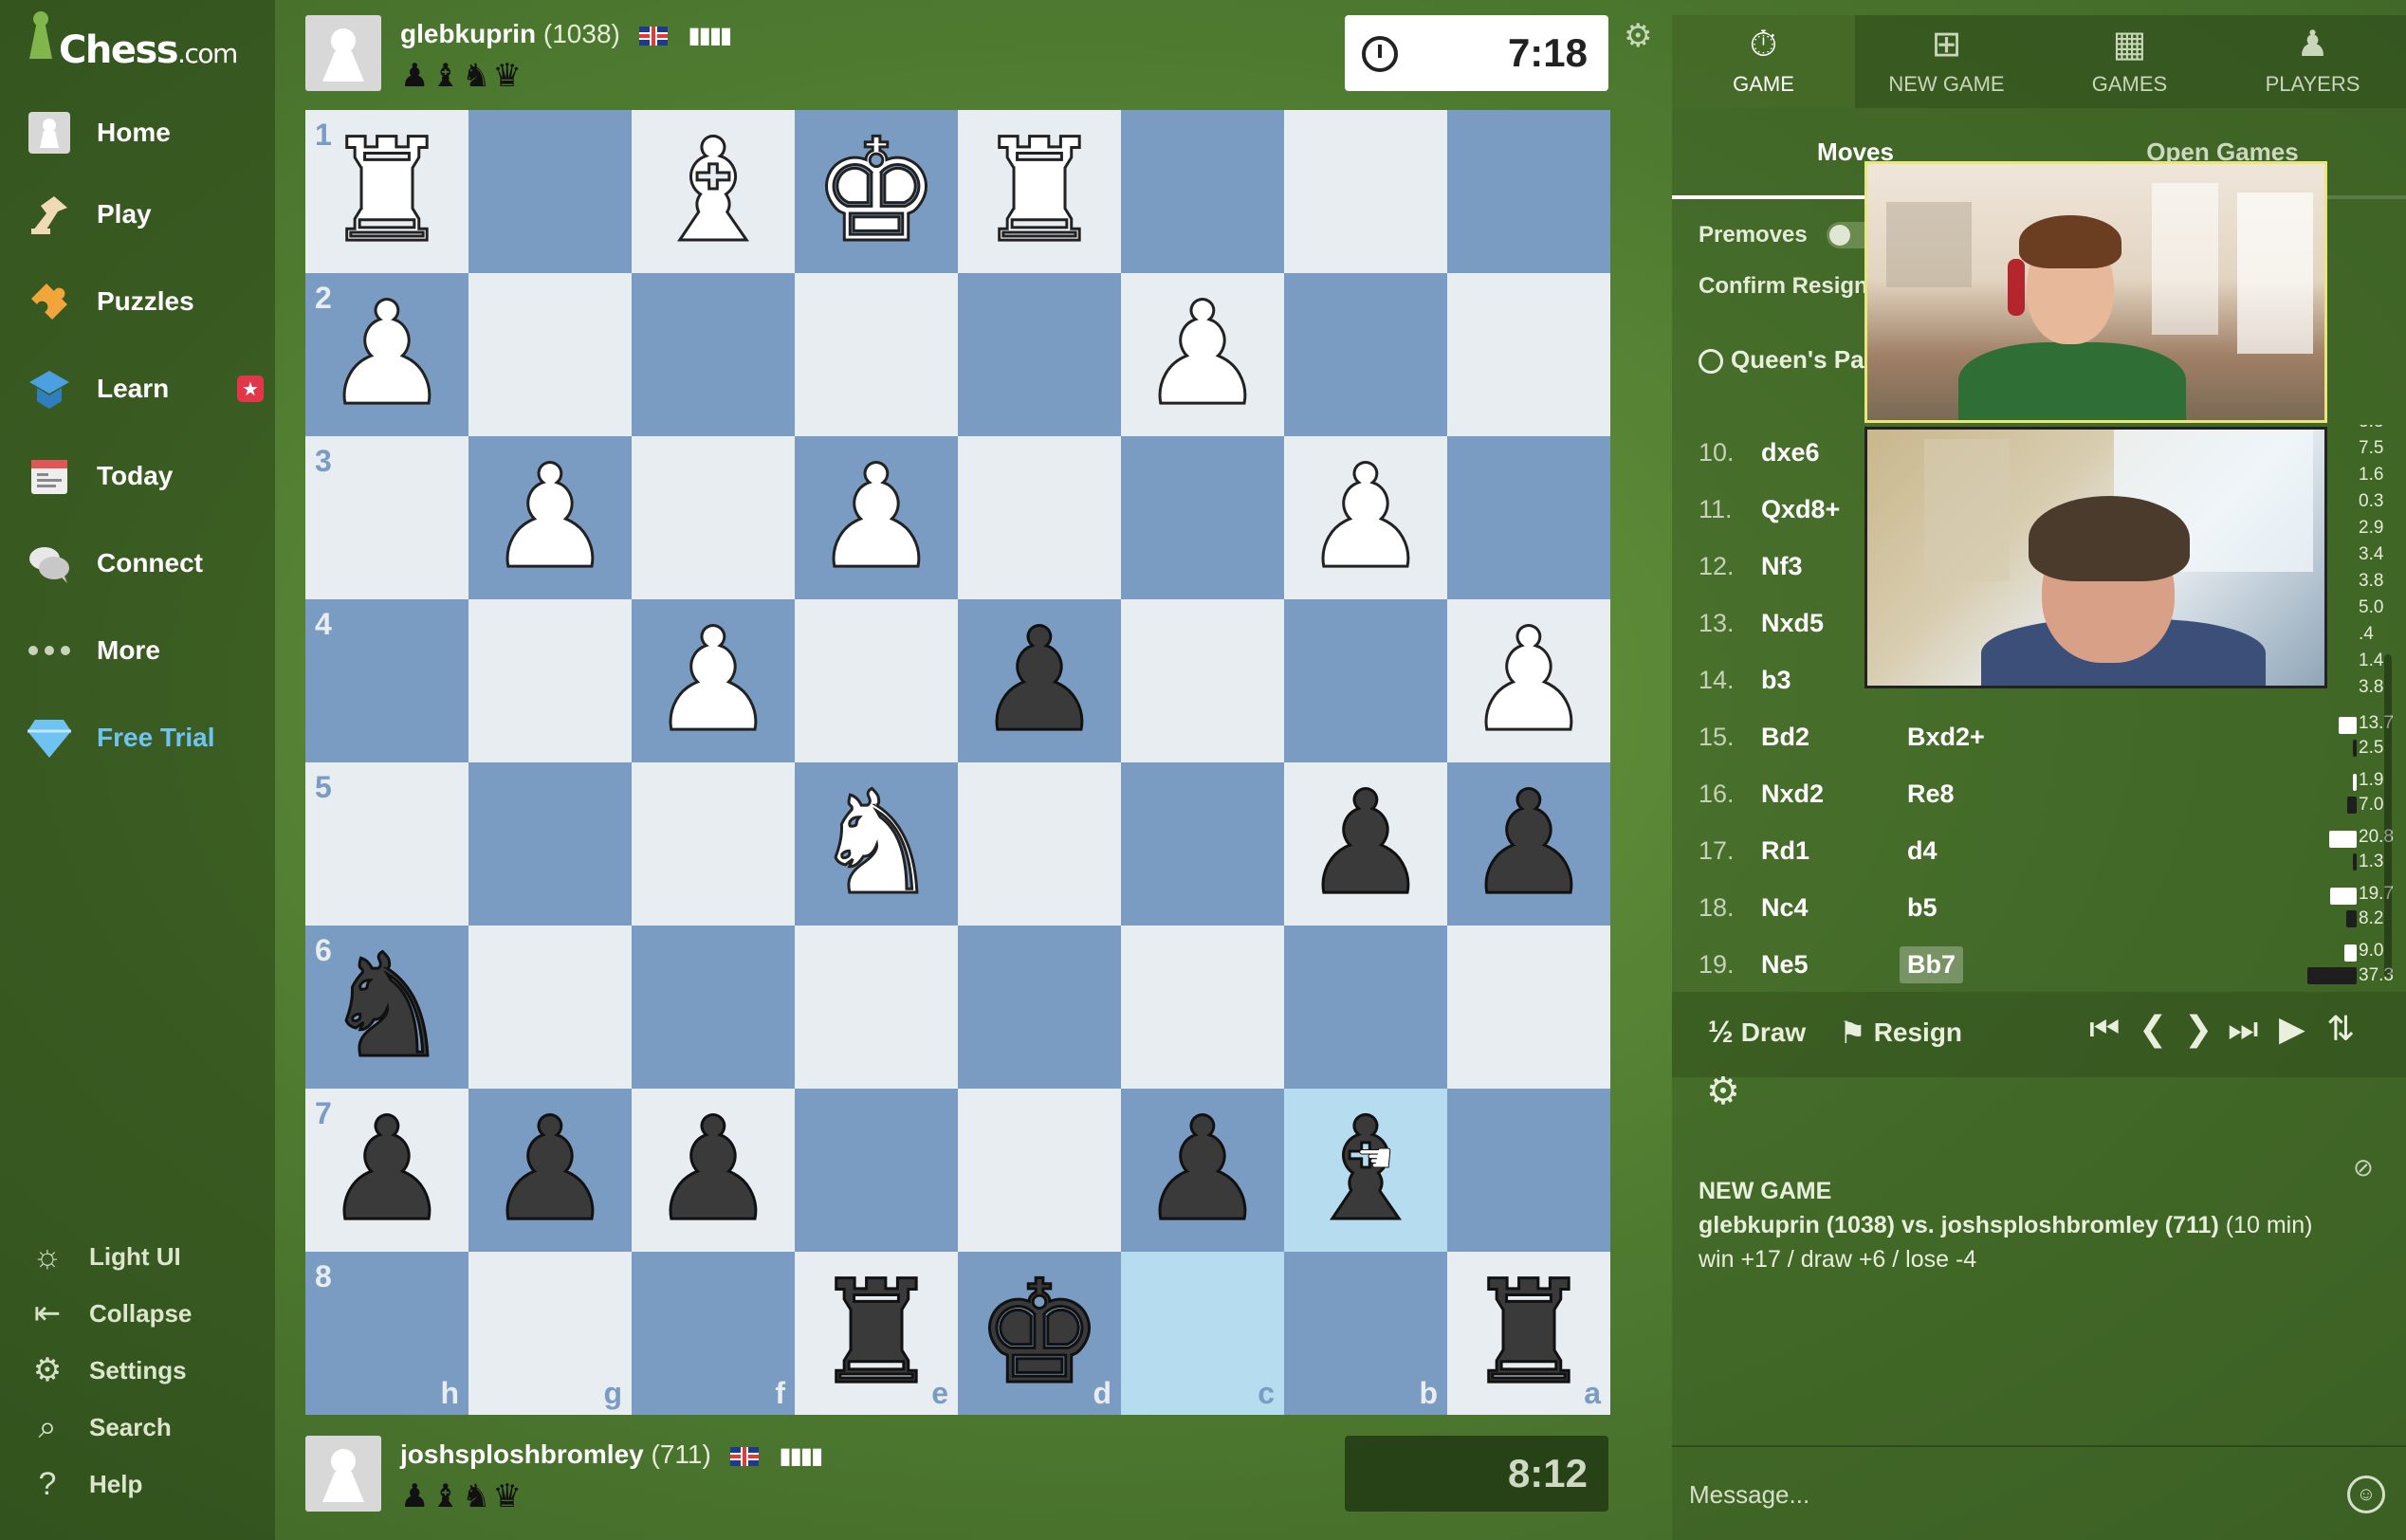 The width and height of the screenshot is (2406, 1540). I want to click on message-input, so click(2002, 1494).